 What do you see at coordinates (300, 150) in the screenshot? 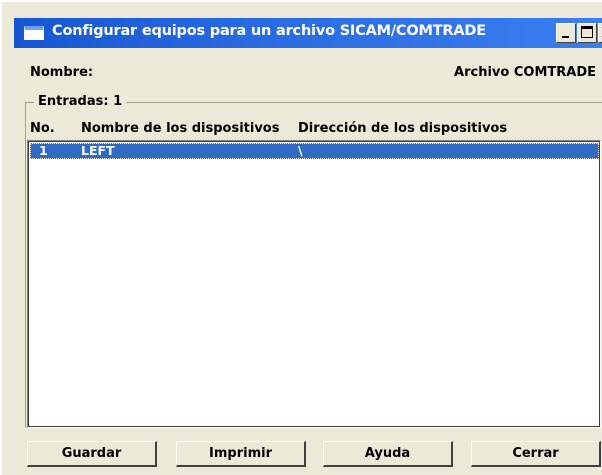
I see `row-device-address: \` at bounding box center [300, 150].